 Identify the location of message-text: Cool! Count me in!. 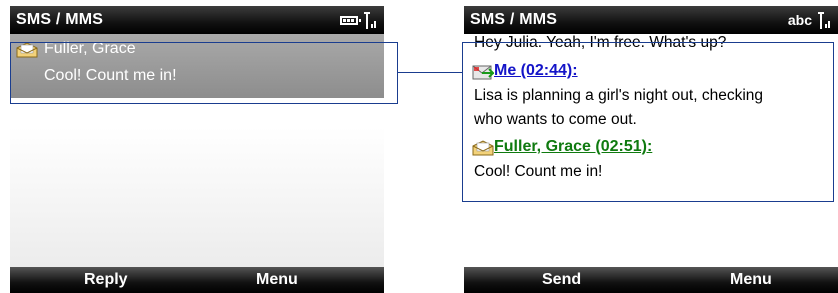
(538, 171).